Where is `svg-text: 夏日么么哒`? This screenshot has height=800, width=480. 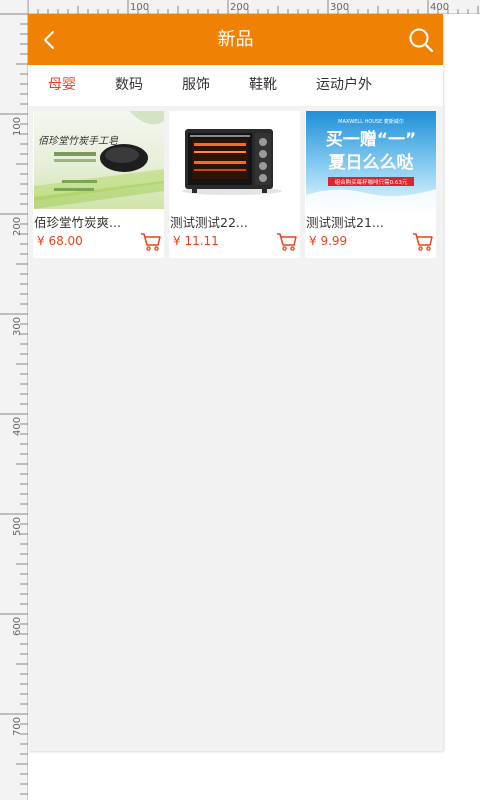
svg-text: 夏日么么哒 is located at coordinates (372, 162).